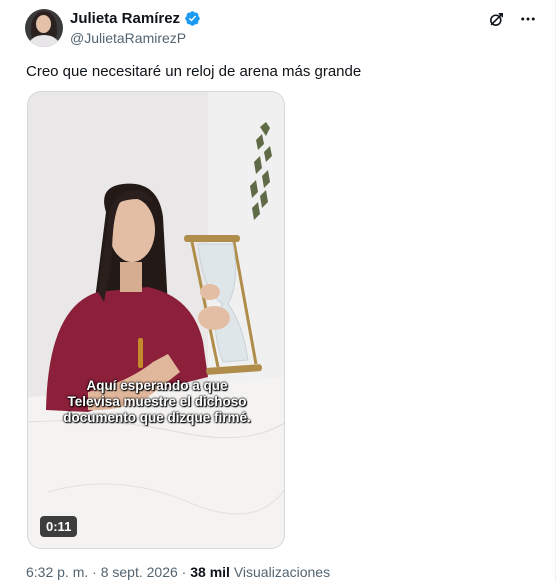 Image resolution: width=556 pixels, height=582 pixels. What do you see at coordinates (282, 572) in the screenshot?
I see `views-label: Visualizaciones` at bounding box center [282, 572].